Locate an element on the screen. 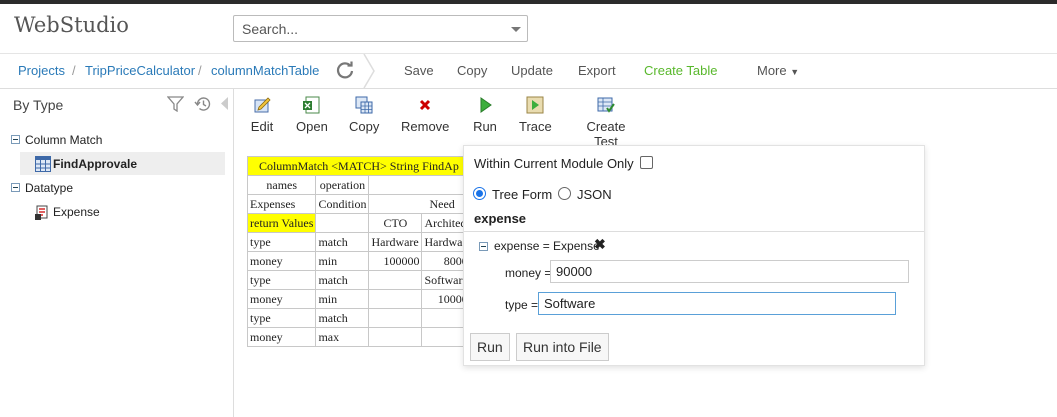 The height and width of the screenshot is (417, 1057). delete-icon is located at coordinates (425, 105).